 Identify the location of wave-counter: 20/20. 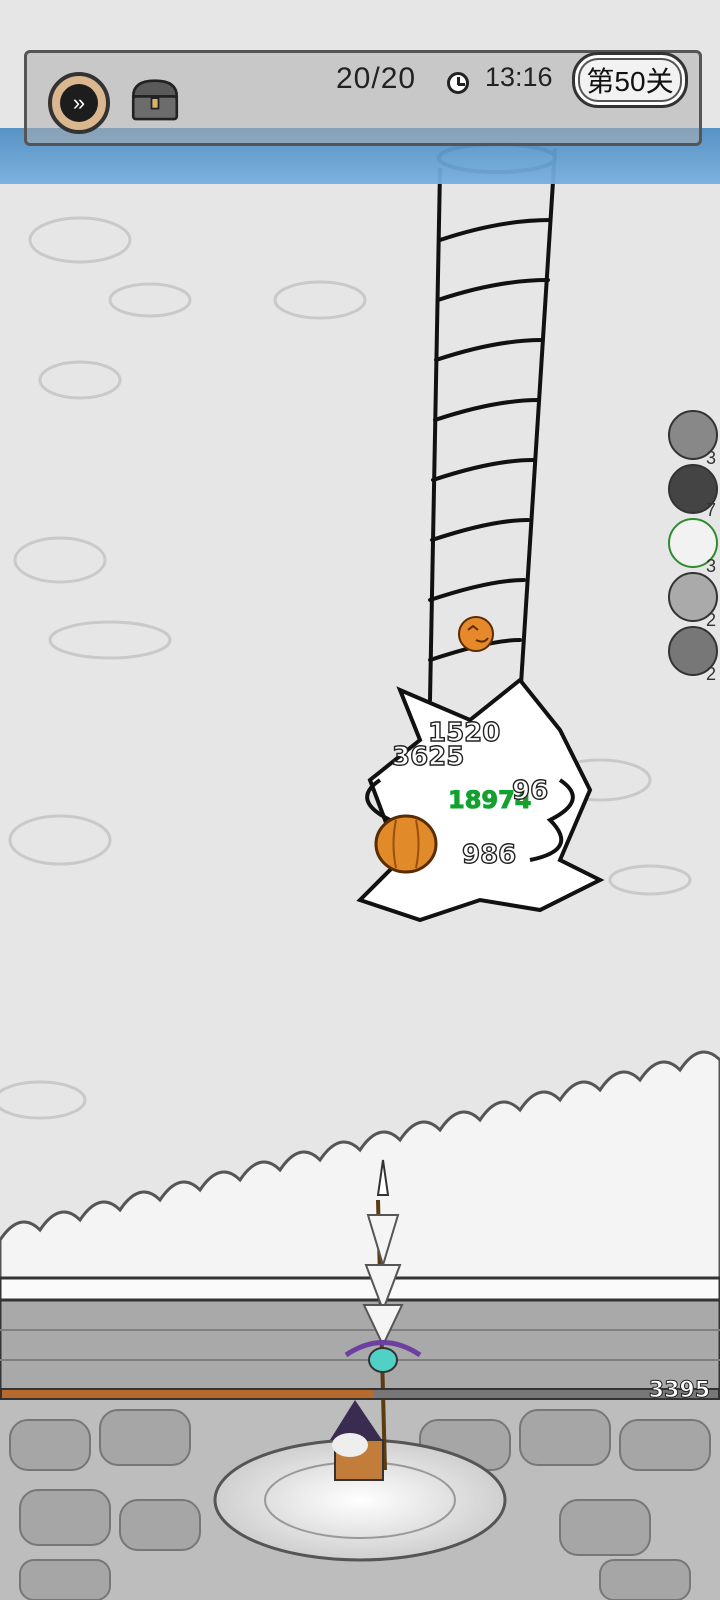
(376, 78).